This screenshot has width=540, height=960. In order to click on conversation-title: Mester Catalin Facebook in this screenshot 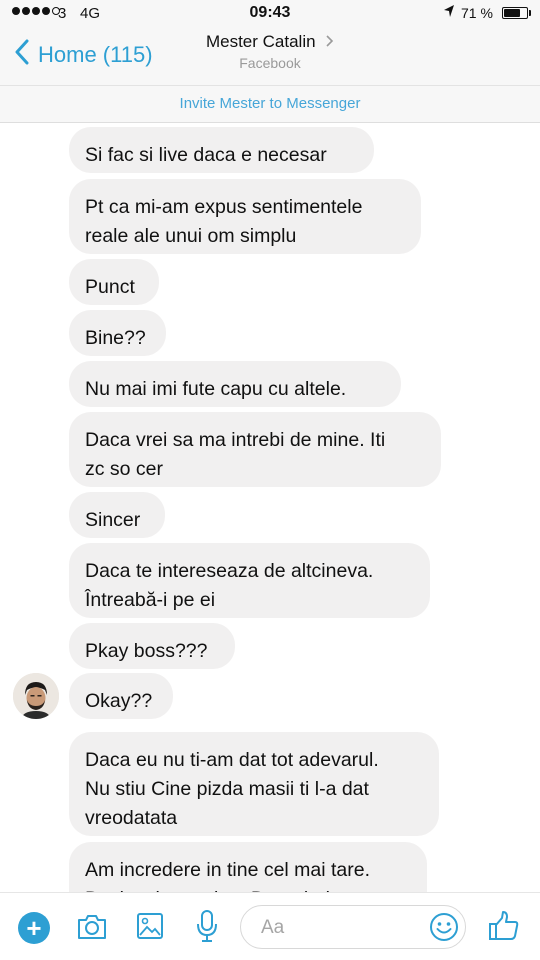, I will do `click(270, 51)`.